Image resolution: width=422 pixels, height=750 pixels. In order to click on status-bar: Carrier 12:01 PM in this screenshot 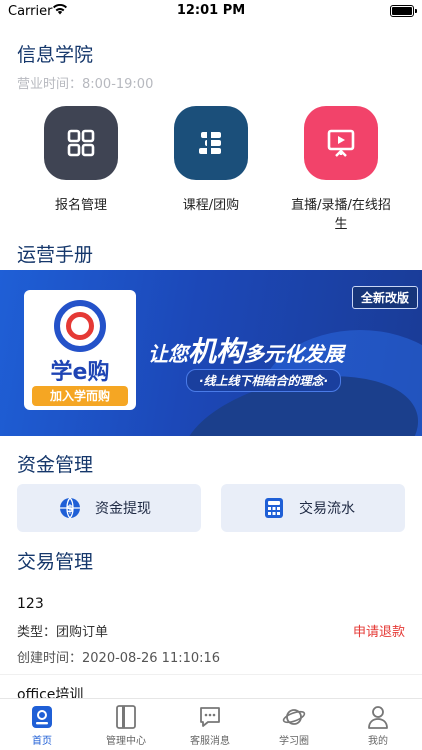, I will do `click(211, 12)`.